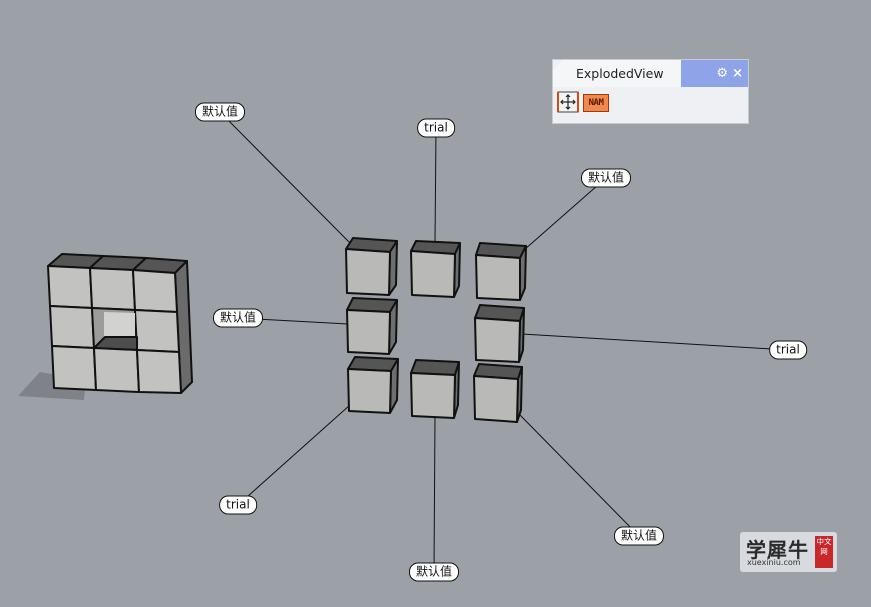 The image size is (871, 607). I want to click on panel-tab: ExplodedView, so click(617, 73).